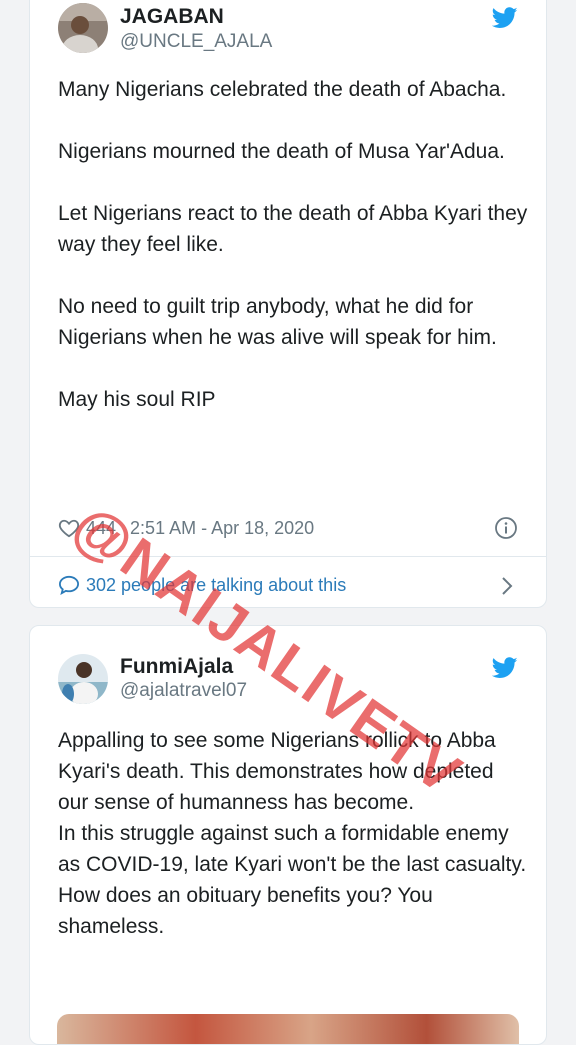 Image resolution: width=576 pixels, height=1045 pixels. What do you see at coordinates (288, 1029) in the screenshot?
I see `tweet-media-image` at bounding box center [288, 1029].